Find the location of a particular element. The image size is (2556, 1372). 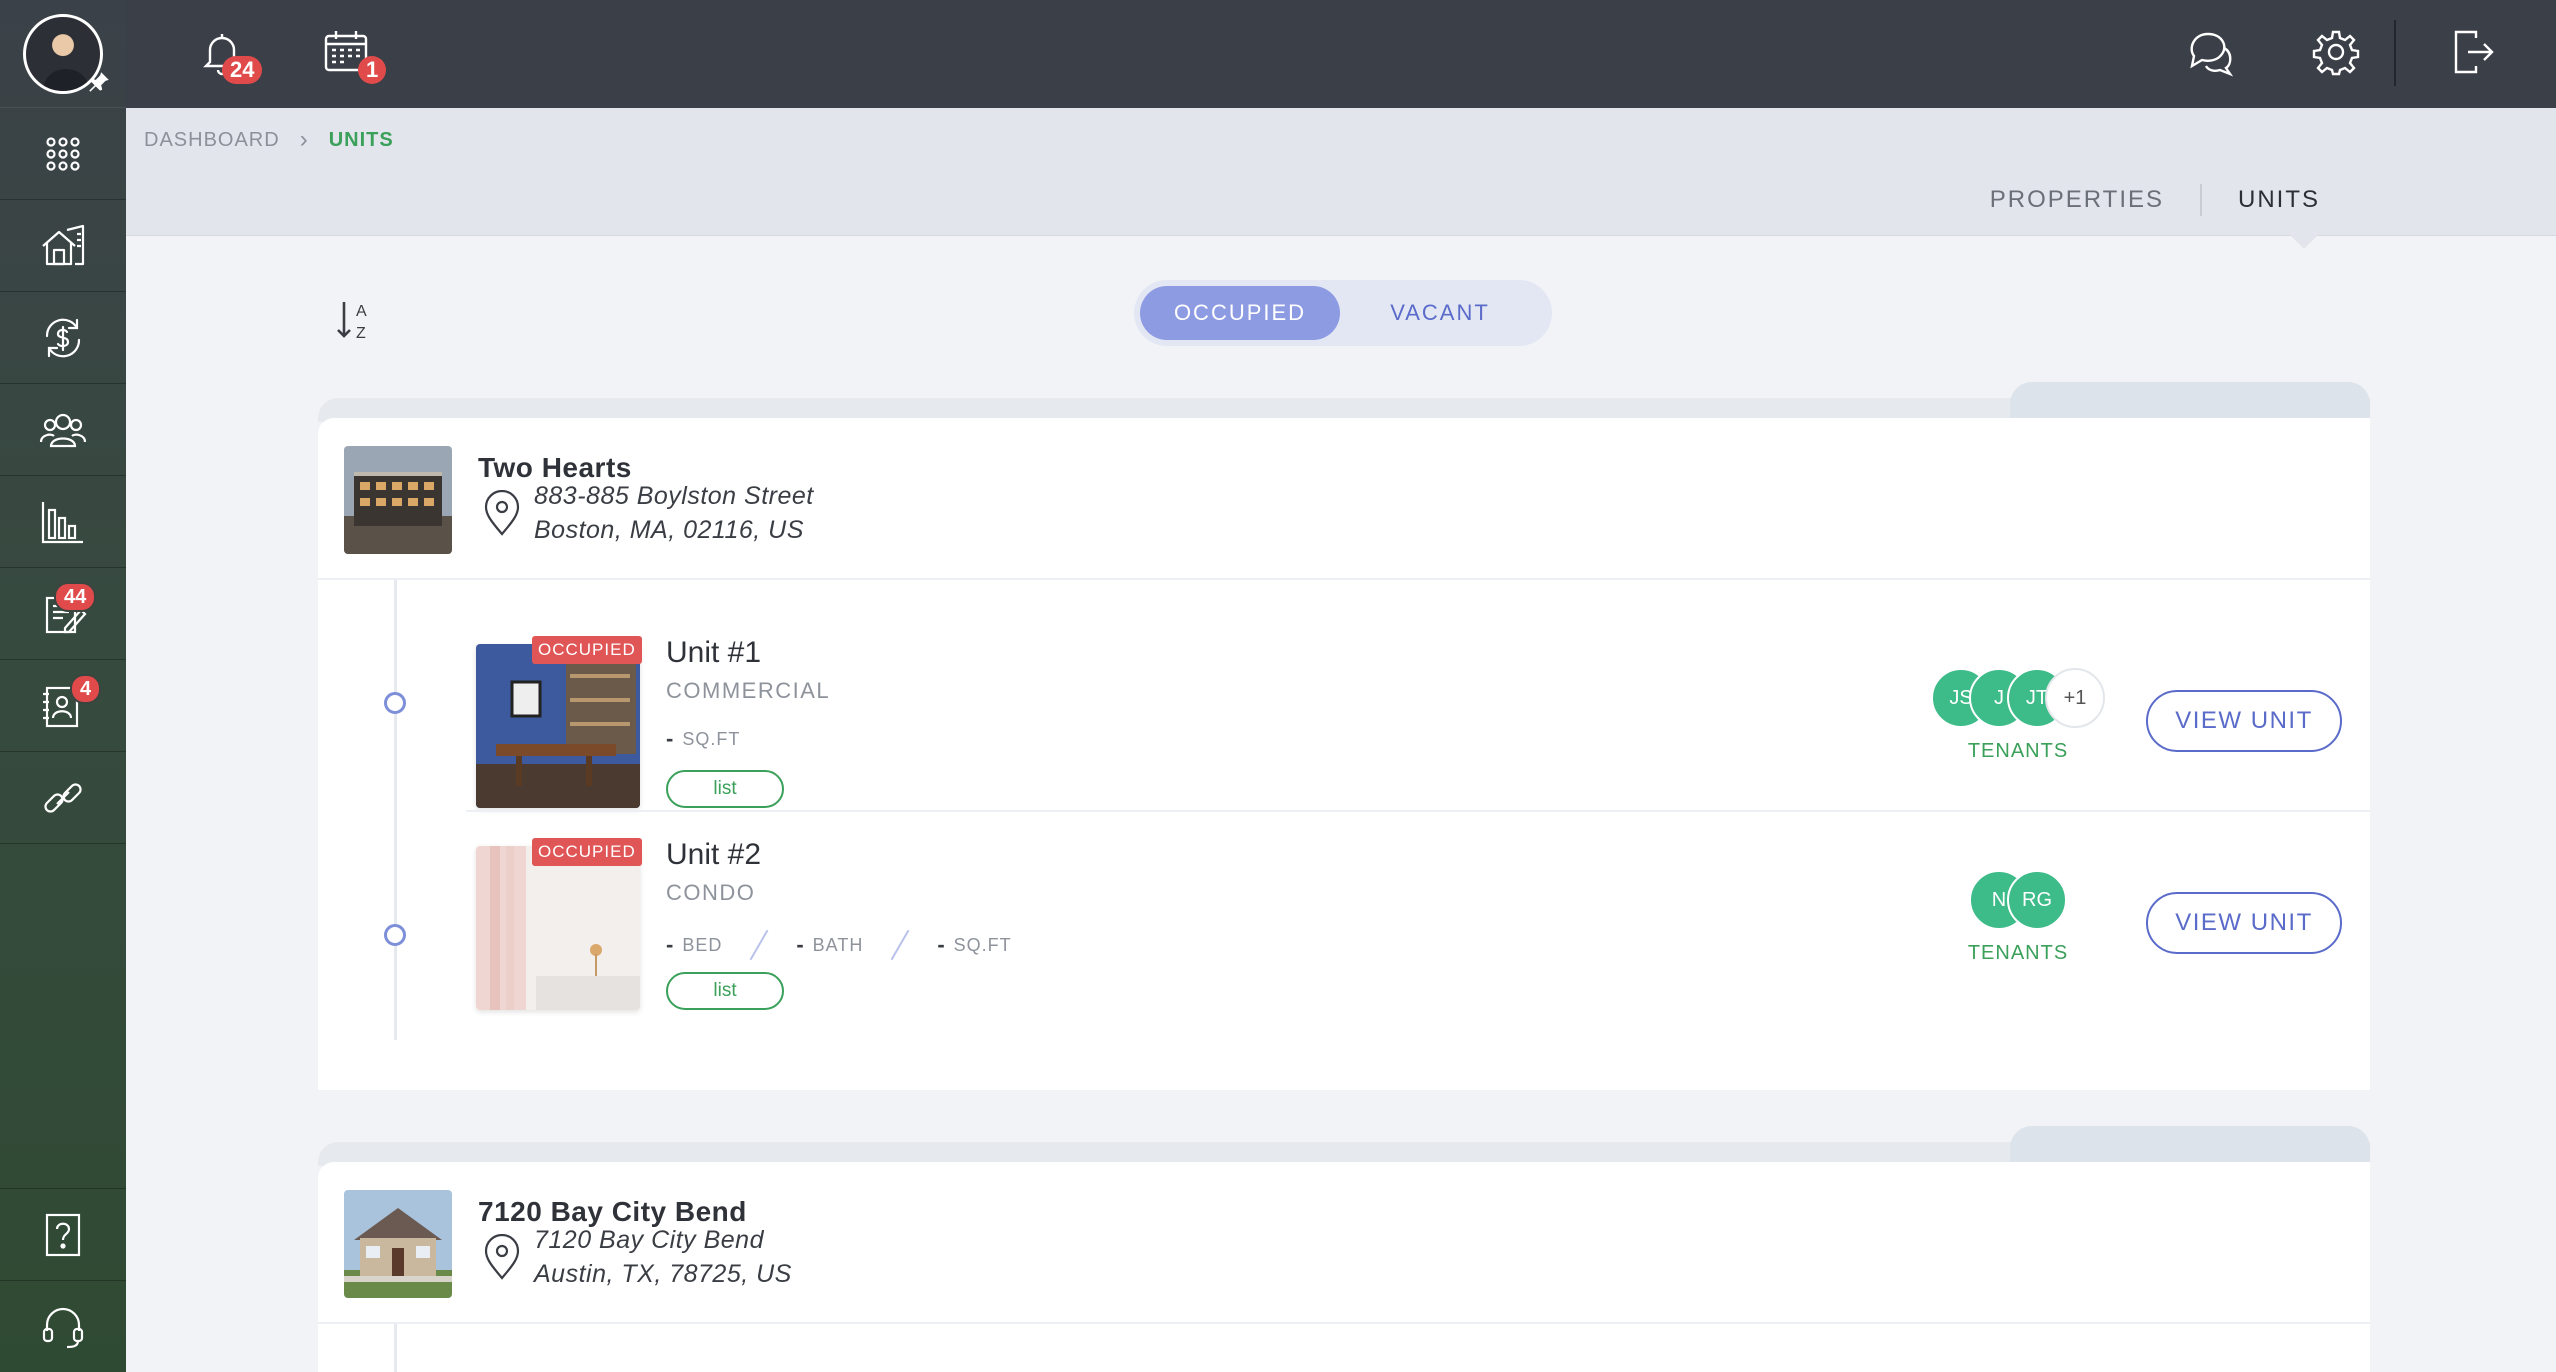

occupied-option: OCCUPIED is located at coordinates (1240, 313).